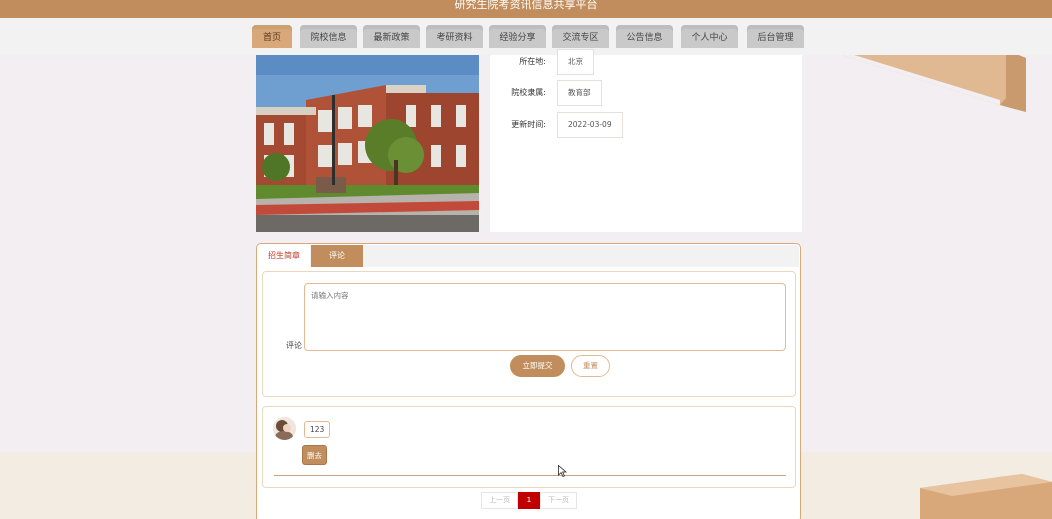 The width and height of the screenshot is (1052, 519). Describe the element at coordinates (590, 366) in the screenshot. I see `reset-button: 重置` at that location.